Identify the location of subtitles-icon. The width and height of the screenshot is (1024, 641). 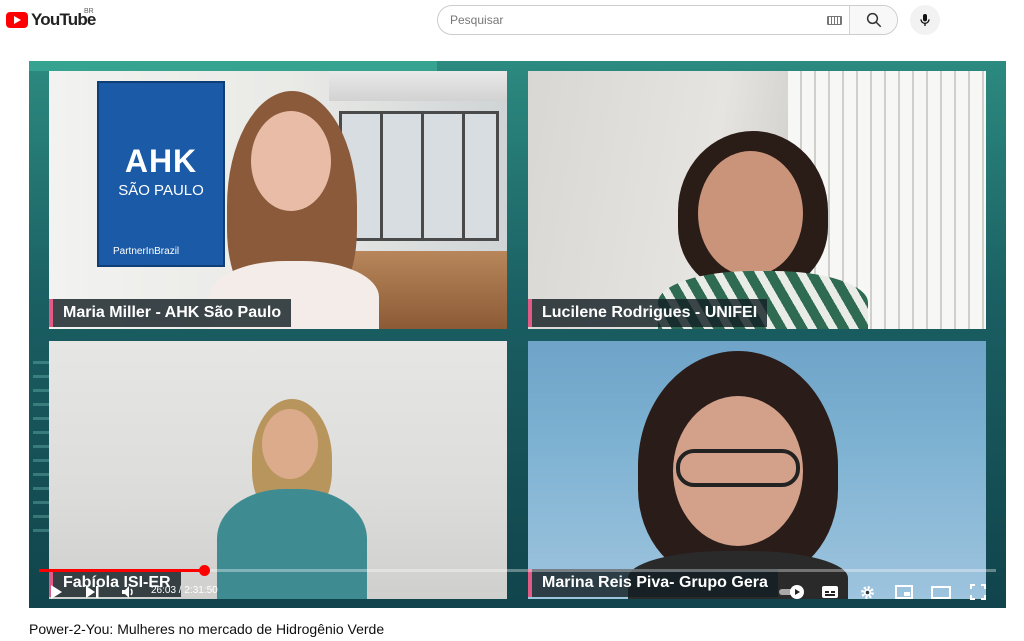
(830, 592).